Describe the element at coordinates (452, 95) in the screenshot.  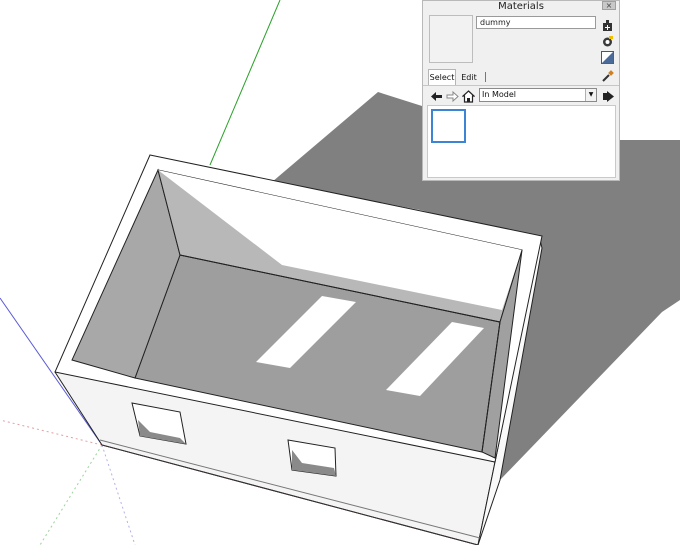
I see `forward-arrow-icon` at that location.